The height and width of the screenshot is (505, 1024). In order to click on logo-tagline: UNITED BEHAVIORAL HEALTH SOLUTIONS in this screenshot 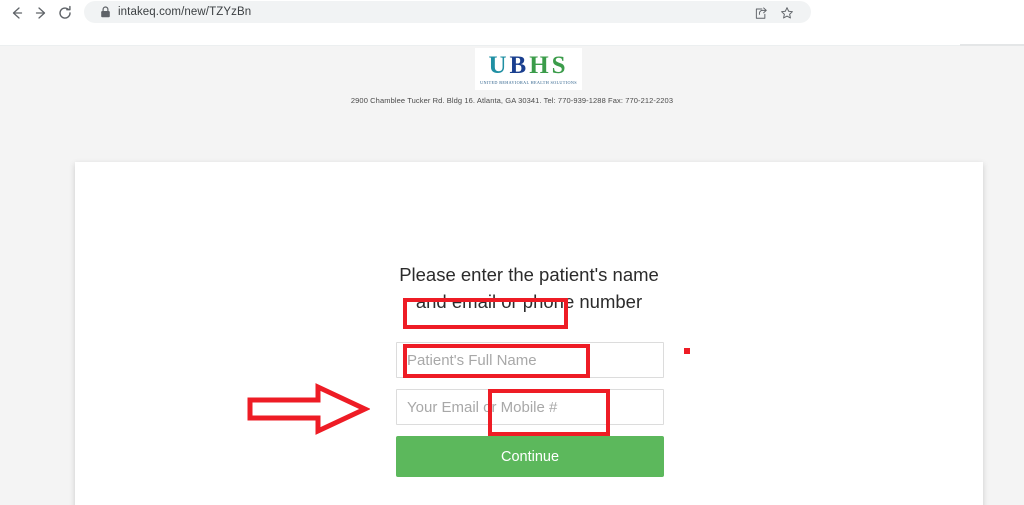, I will do `click(528, 82)`.